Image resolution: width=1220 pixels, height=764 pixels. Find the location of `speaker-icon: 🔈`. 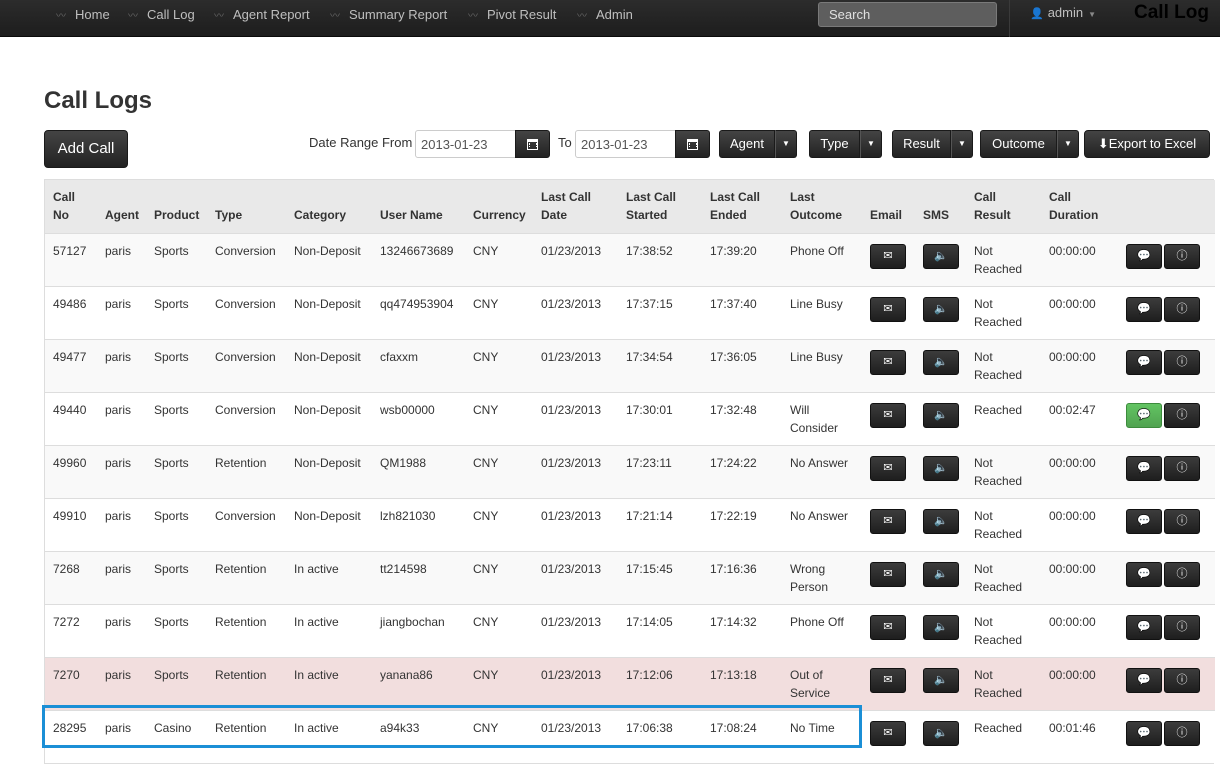

speaker-icon: 🔈 is located at coordinates (941, 468).